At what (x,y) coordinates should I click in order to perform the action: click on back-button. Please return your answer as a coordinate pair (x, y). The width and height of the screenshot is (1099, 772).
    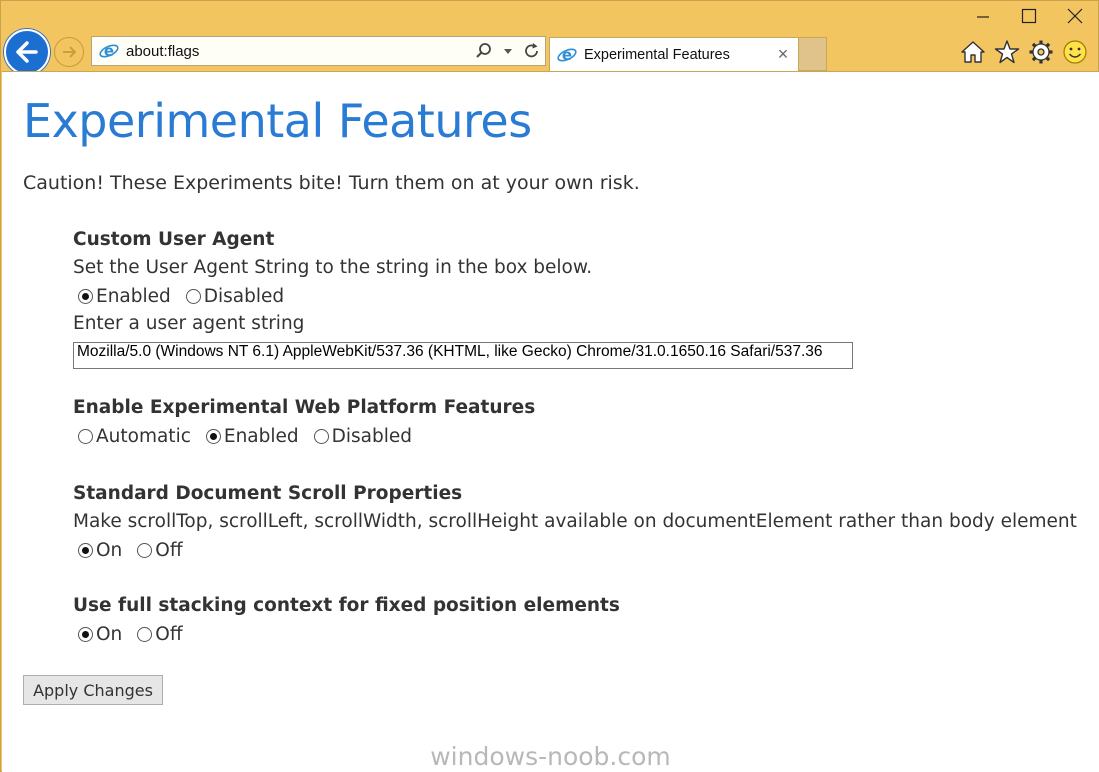
    Looking at the image, I should click on (27, 52).